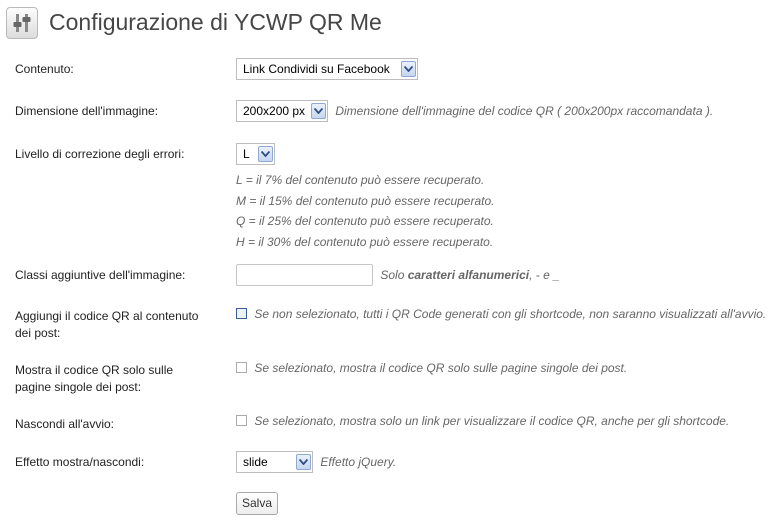  I want to click on save-button: Salva, so click(257, 503).